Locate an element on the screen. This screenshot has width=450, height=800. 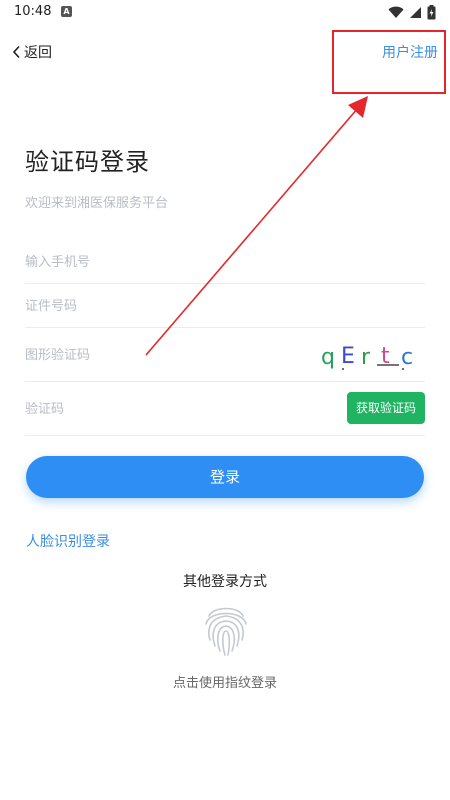
id-number-input is located at coordinates (155, 305).